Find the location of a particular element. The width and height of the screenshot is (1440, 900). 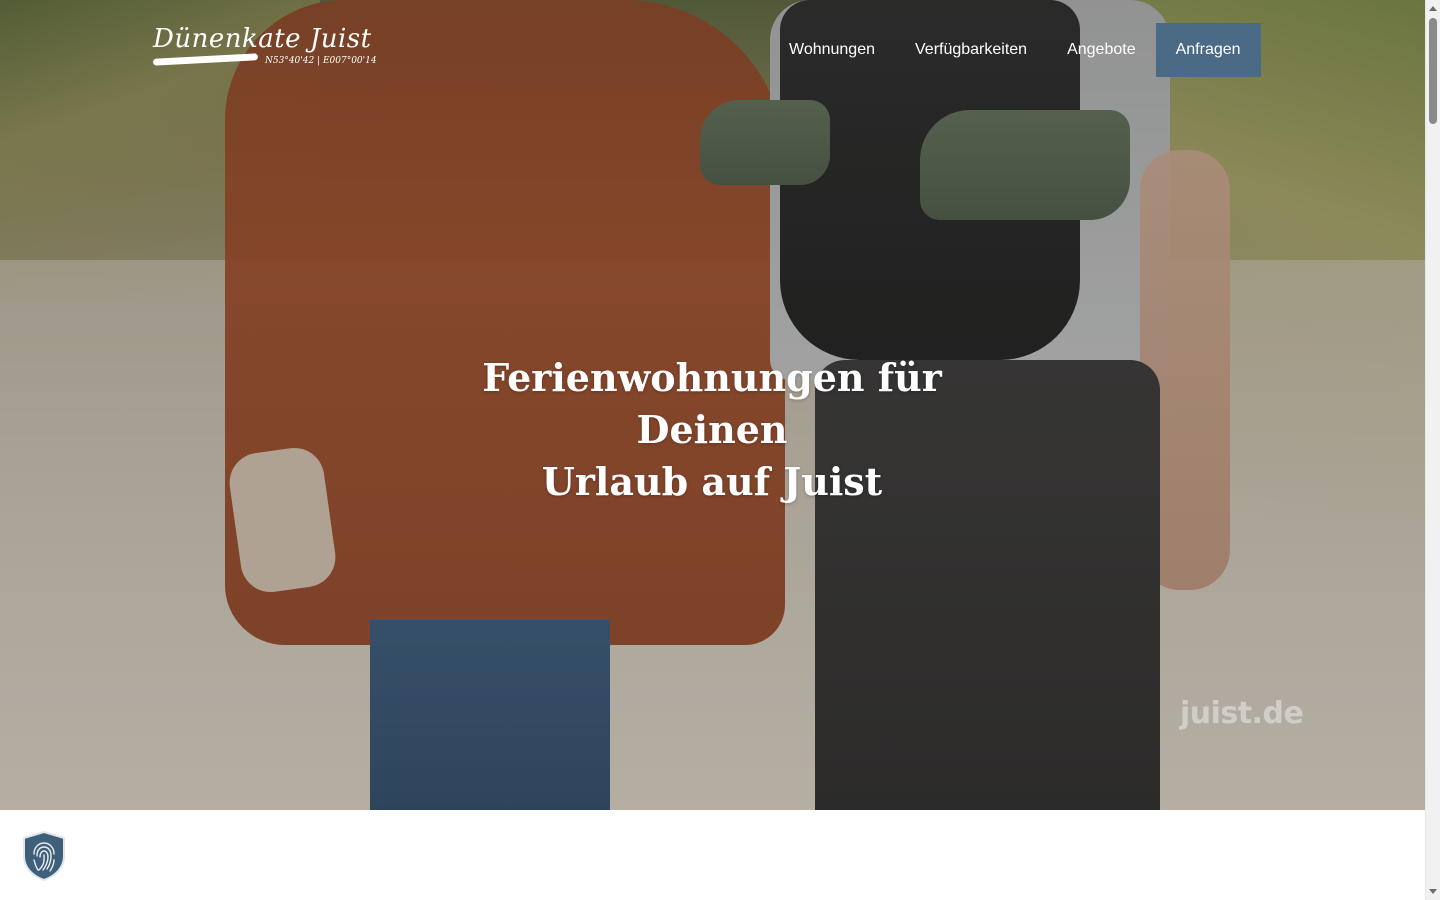

brand-coordinates: N53°40'42 | E007°00'14 is located at coordinates (321, 61).